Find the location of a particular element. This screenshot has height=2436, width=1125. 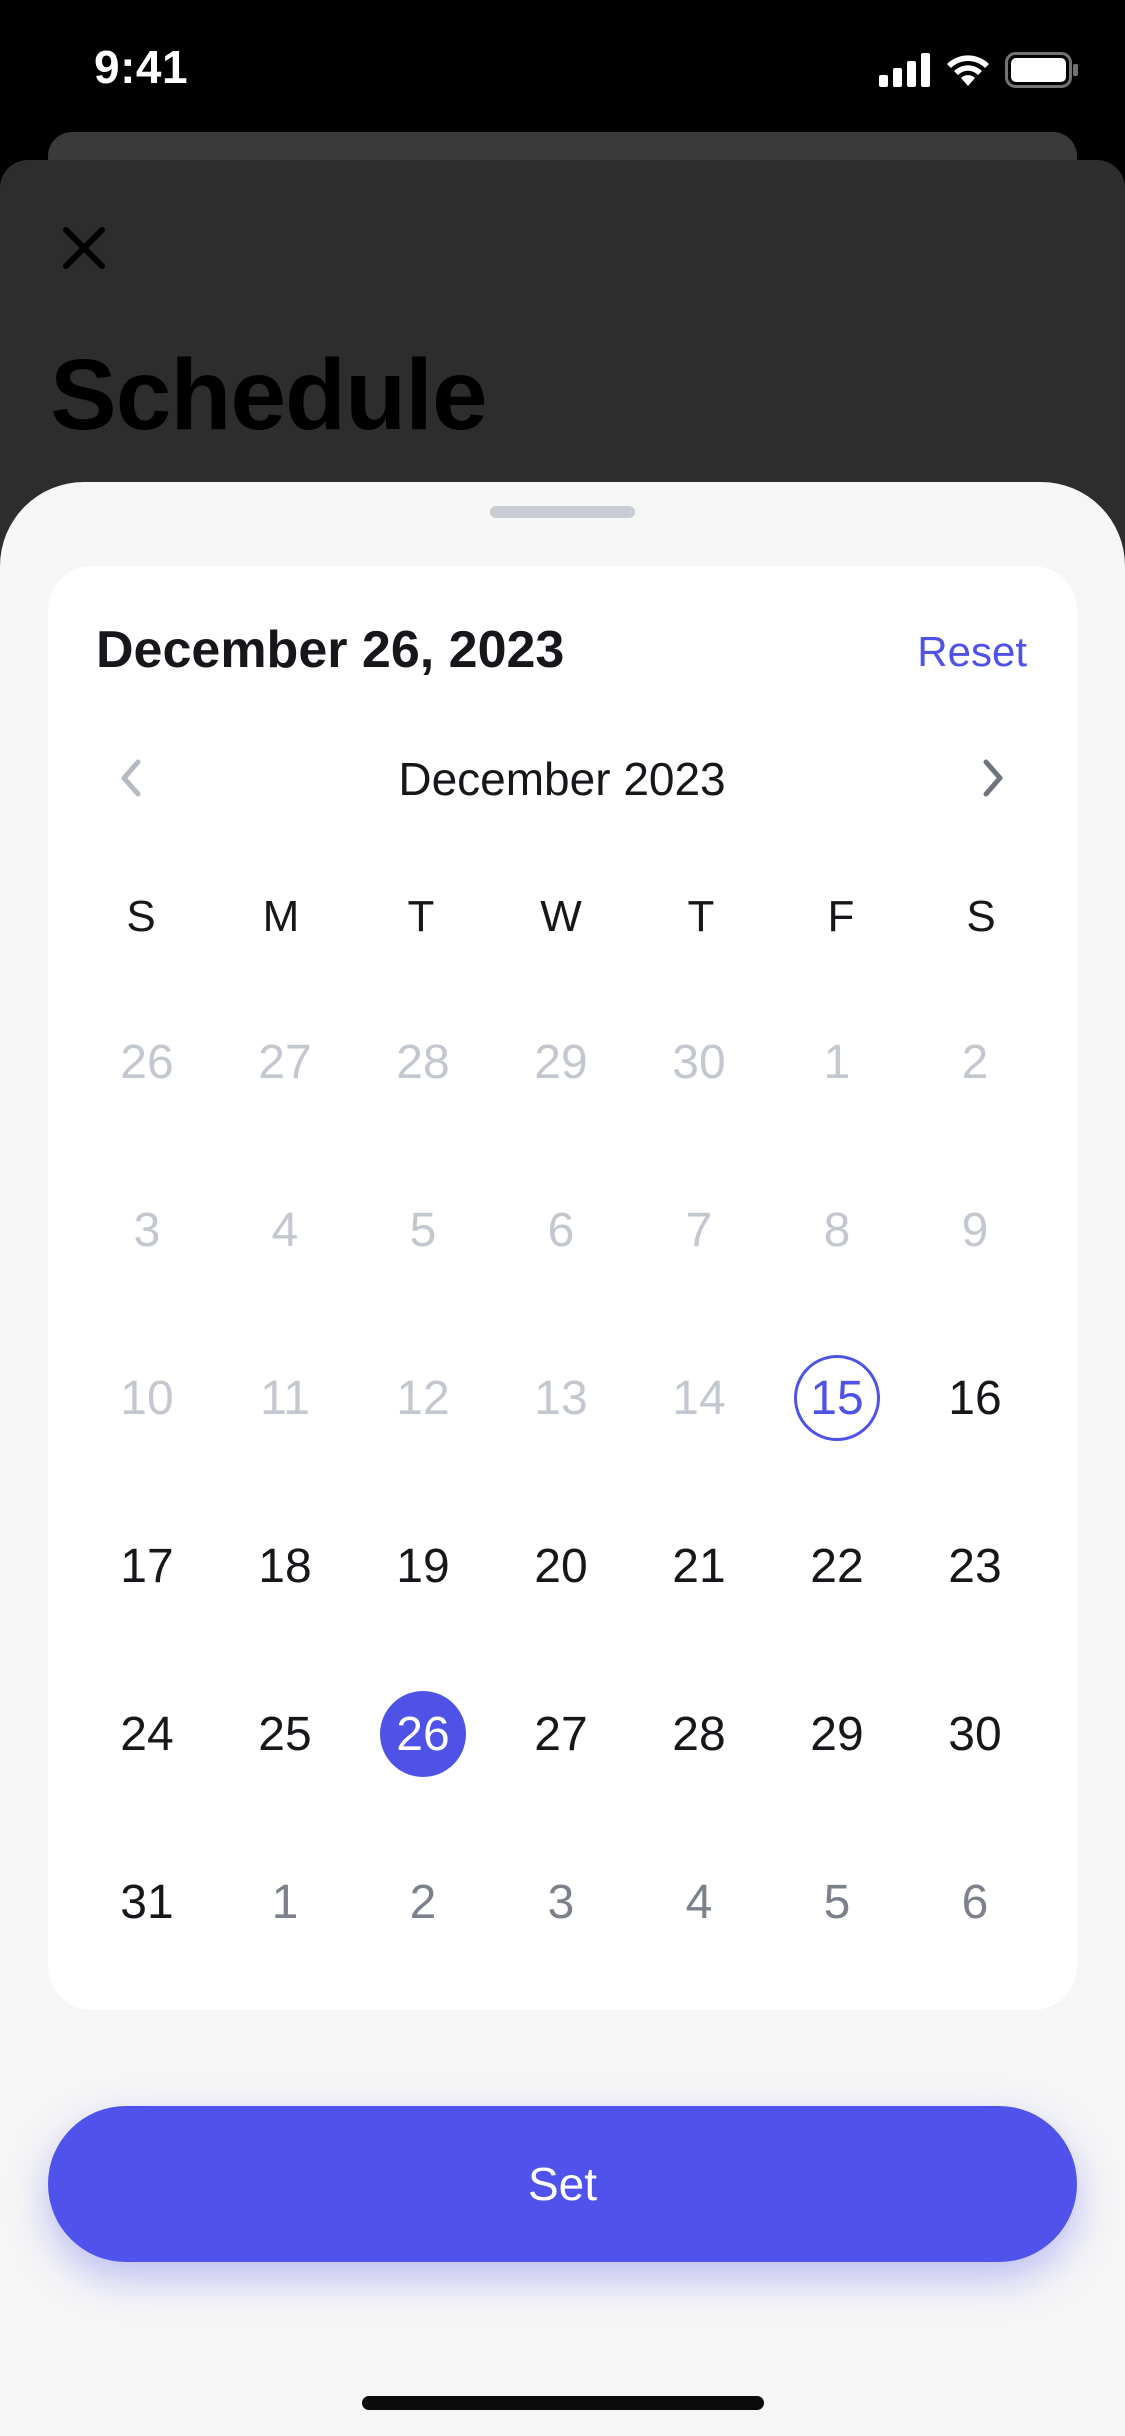

calendar-day-disabled: 6 is located at coordinates (561, 1230).